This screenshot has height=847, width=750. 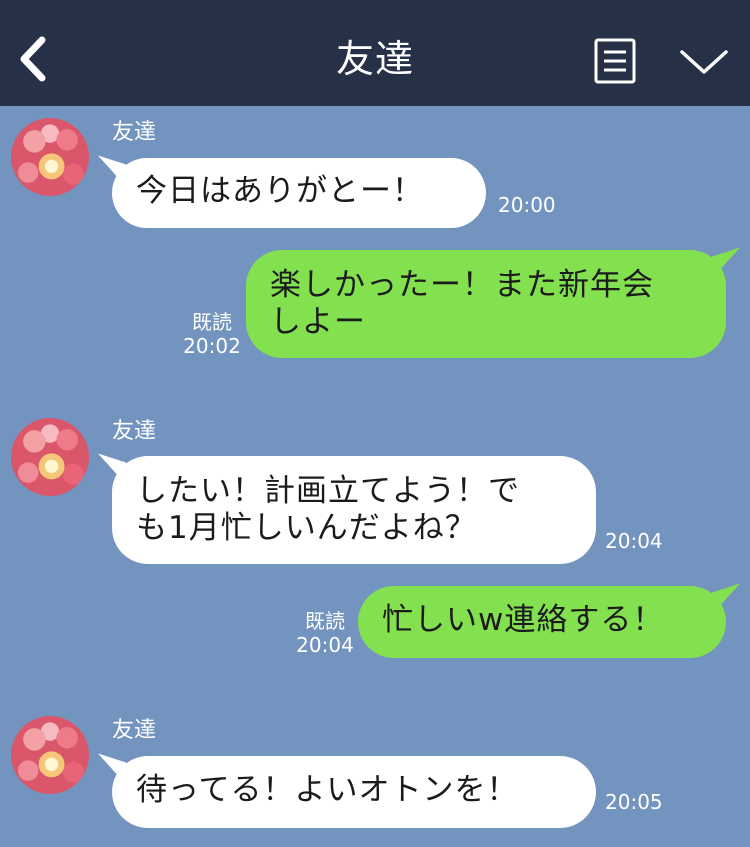 What do you see at coordinates (374, 59) in the screenshot?
I see `chat-title: 友達` at bounding box center [374, 59].